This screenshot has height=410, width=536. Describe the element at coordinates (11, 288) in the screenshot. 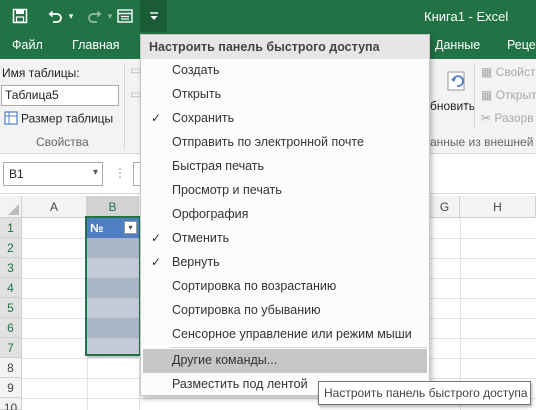

I see `row-header-4: 4` at that location.